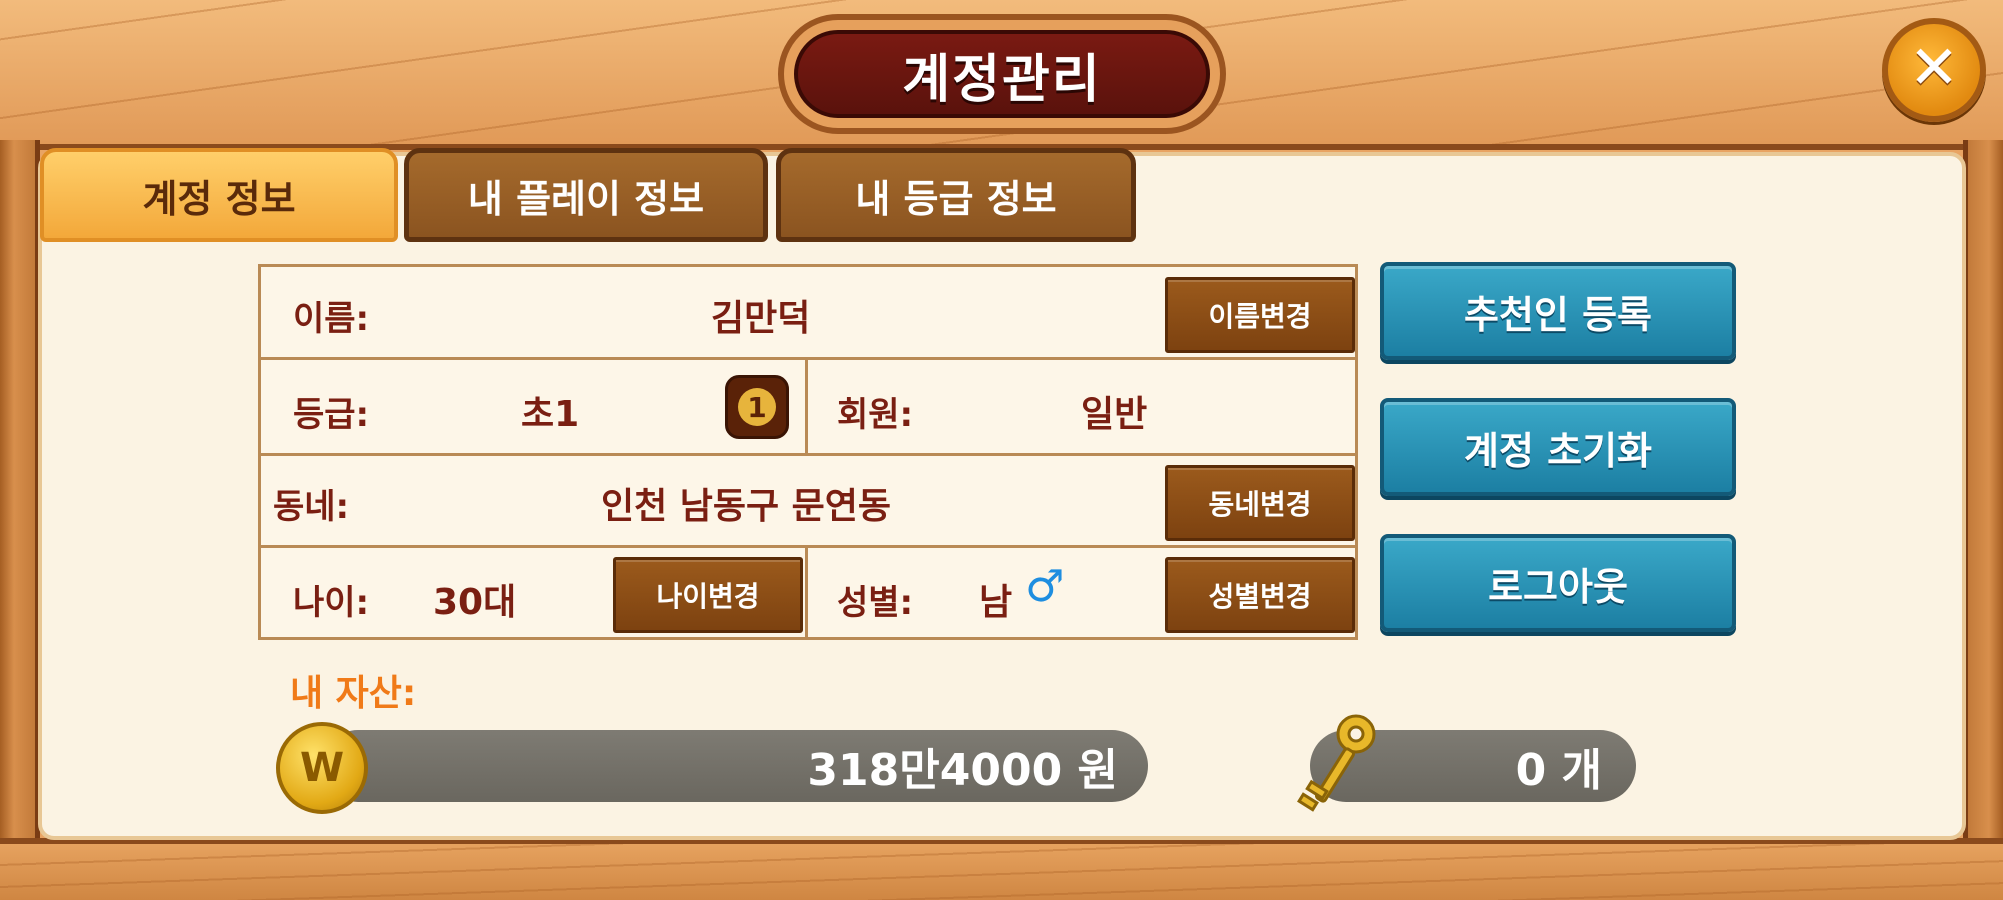 The height and width of the screenshot is (900, 2003). I want to click on male-icon: ♂, so click(1045, 586).